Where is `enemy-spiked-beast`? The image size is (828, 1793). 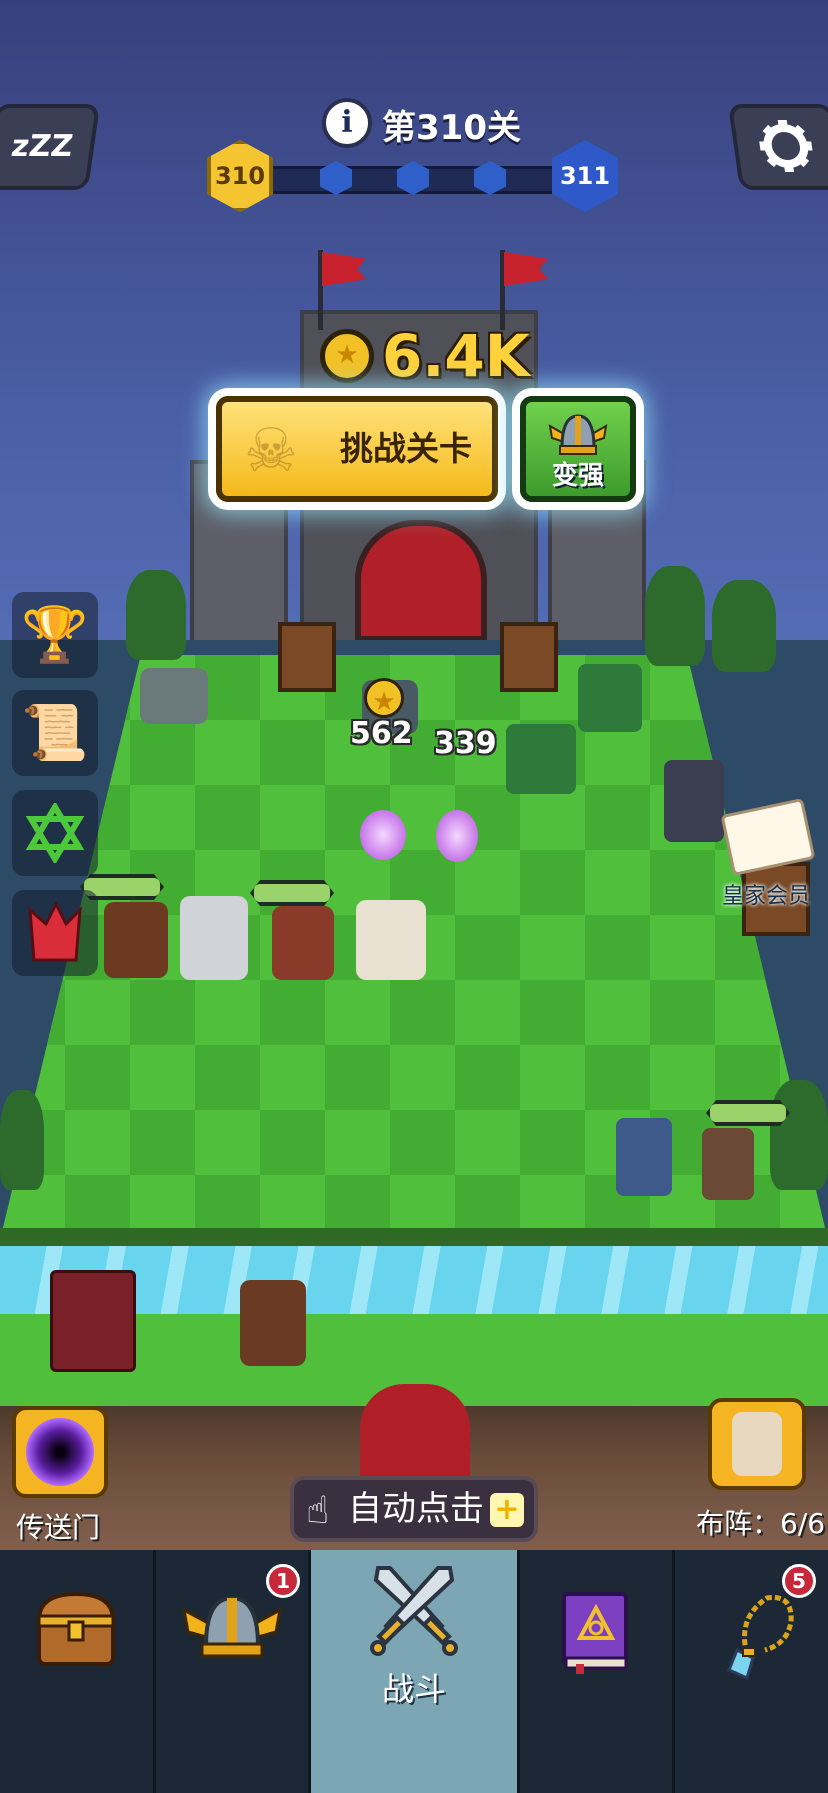
enemy-spiked-beast is located at coordinates (174, 696).